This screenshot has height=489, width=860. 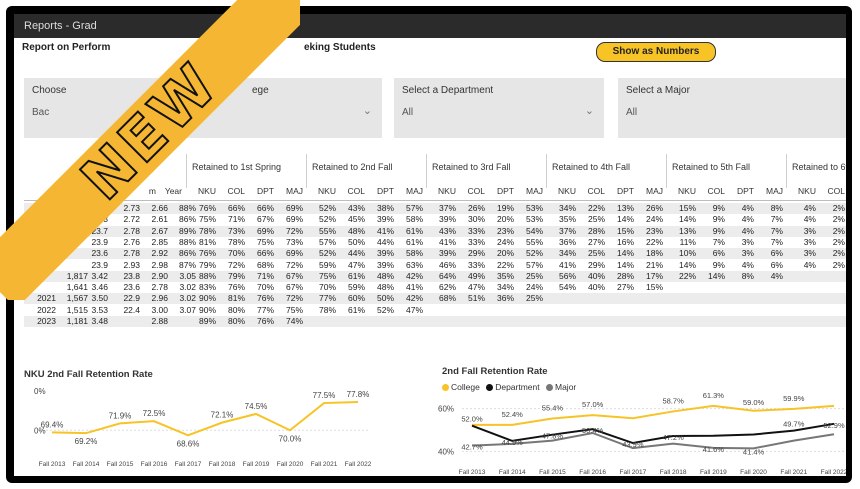 What do you see at coordinates (567, 230) in the screenshot?
I see `table-cell: 37%` at bounding box center [567, 230].